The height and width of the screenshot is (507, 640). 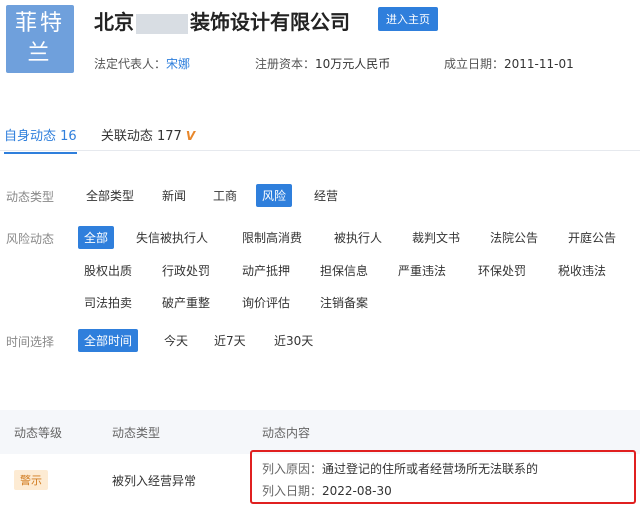 What do you see at coordinates (408, 19) in the screenshot?
I see `enter-homepage-button: 进入主页` at bounding box center [408, 19].